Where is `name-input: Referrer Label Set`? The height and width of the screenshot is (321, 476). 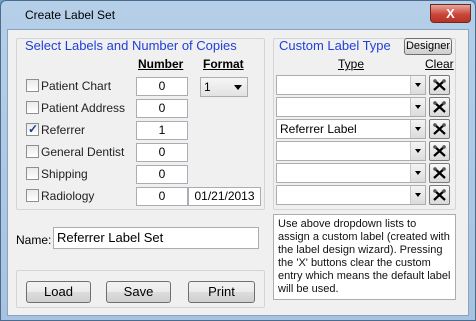
name-input: Referrer Label Set is located at coordinates (156, 238).